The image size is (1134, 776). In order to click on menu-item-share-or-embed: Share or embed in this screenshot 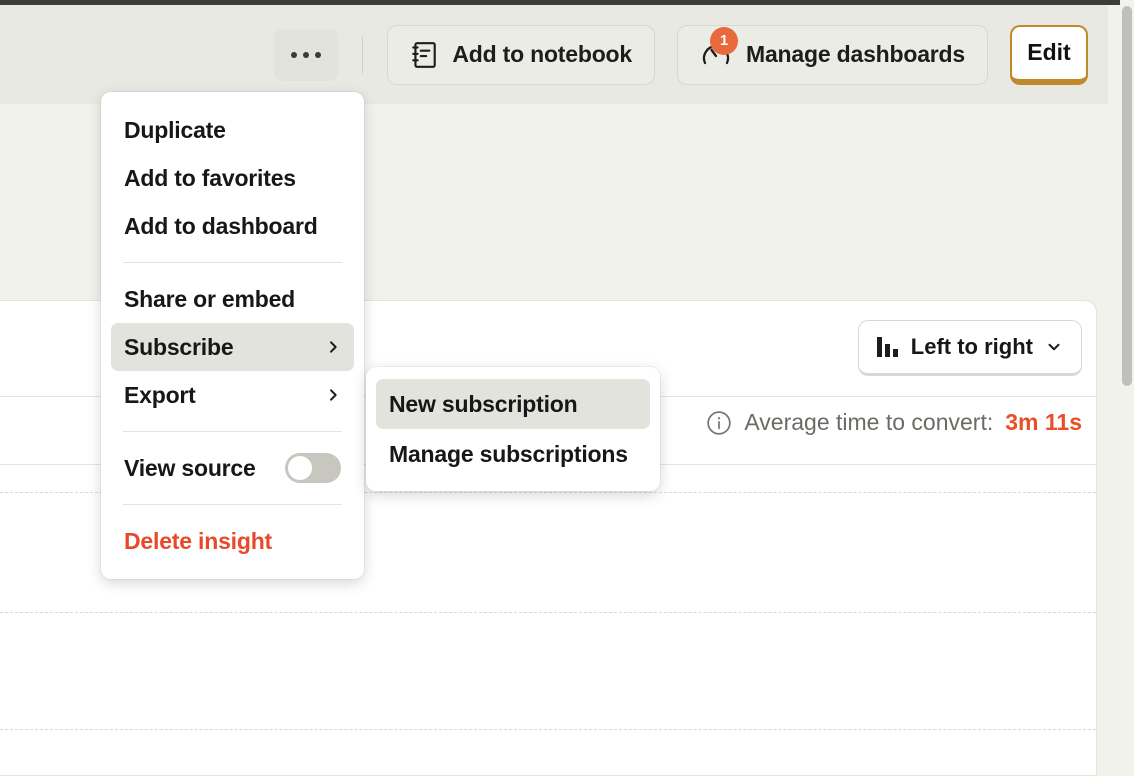, I will do `click(232, 299)`.